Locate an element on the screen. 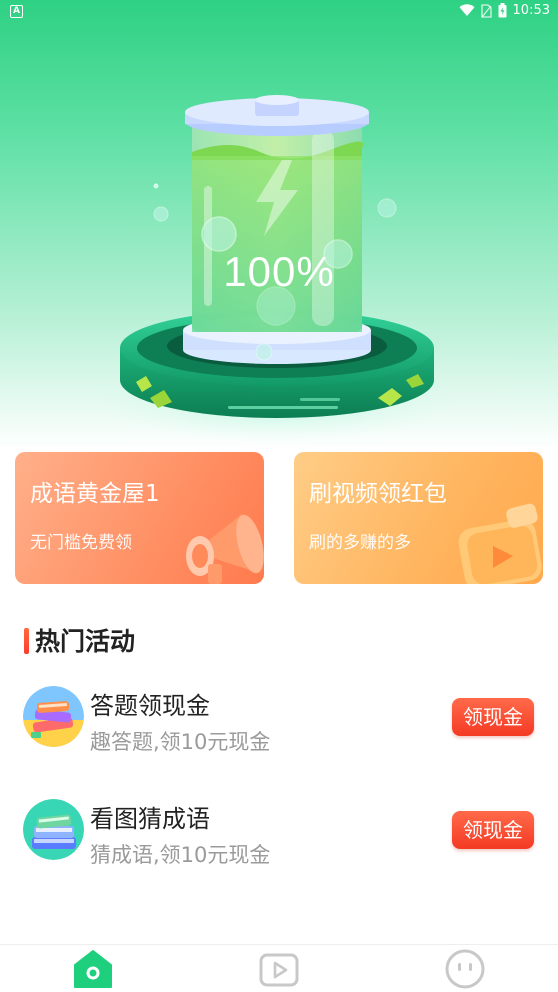 The width and height of the screenshot is (558, 992). nav-tab-profile is located at coordinates (465, 969).